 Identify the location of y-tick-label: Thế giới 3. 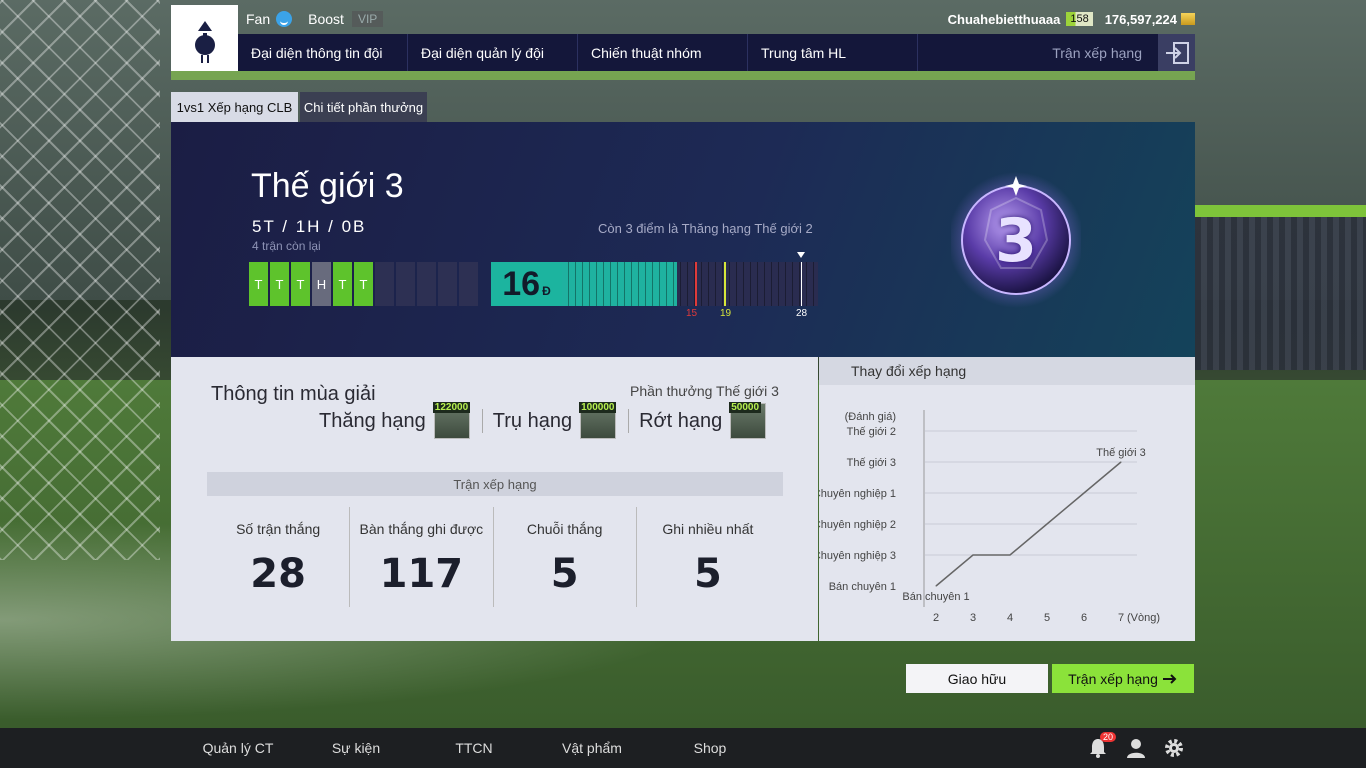
(871, 463).